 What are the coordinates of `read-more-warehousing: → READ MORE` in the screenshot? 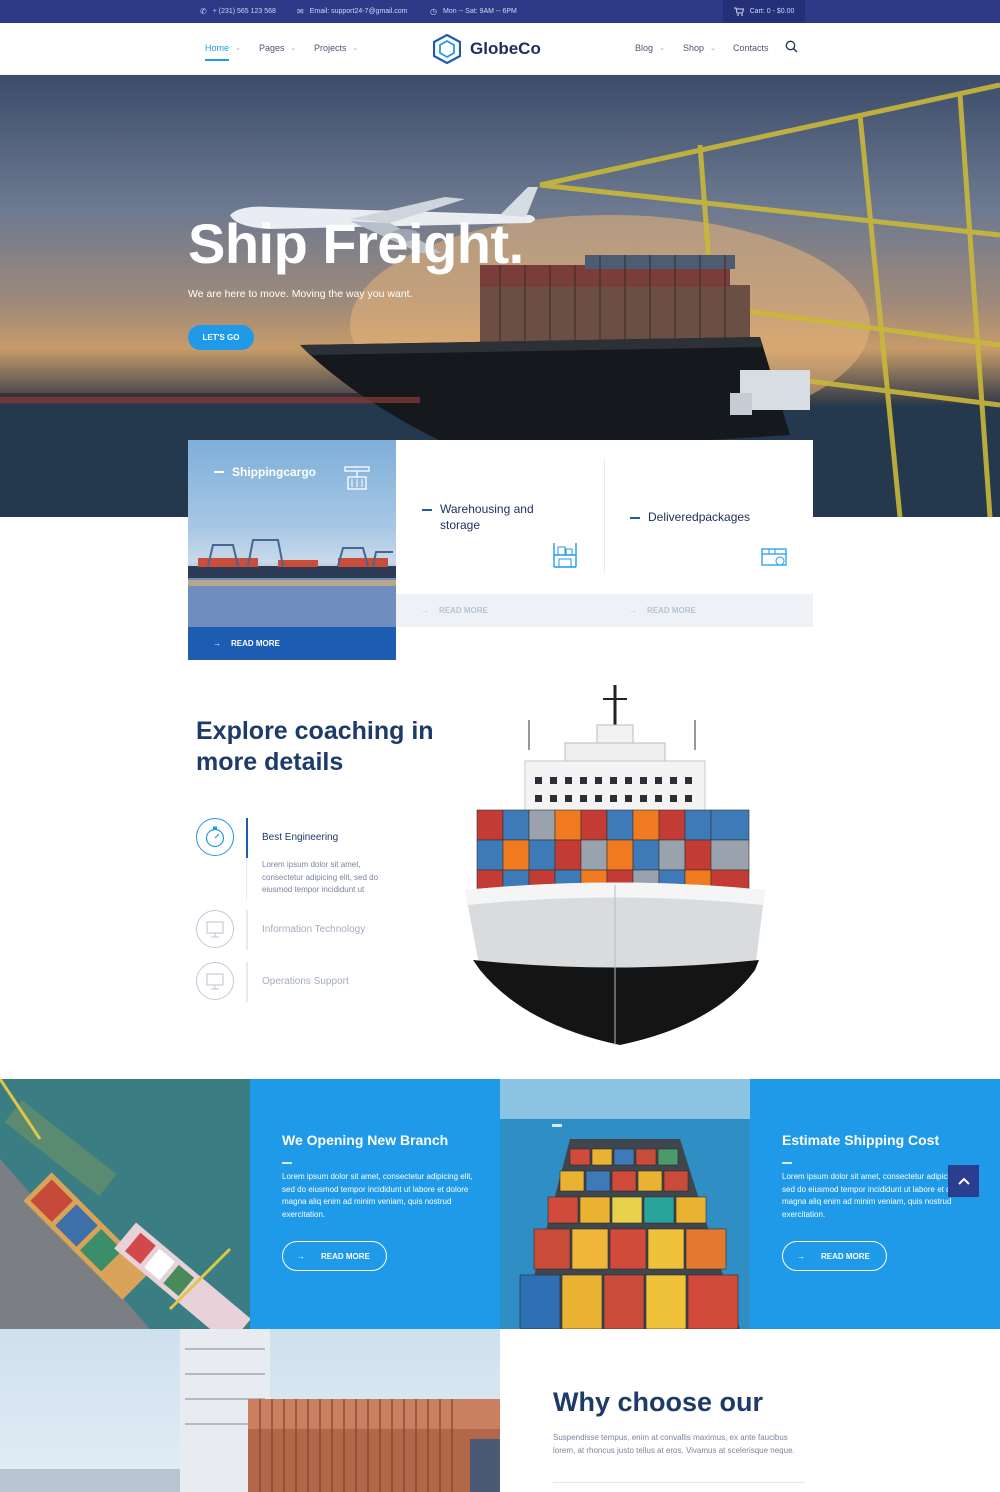 It's located at (454, 610).